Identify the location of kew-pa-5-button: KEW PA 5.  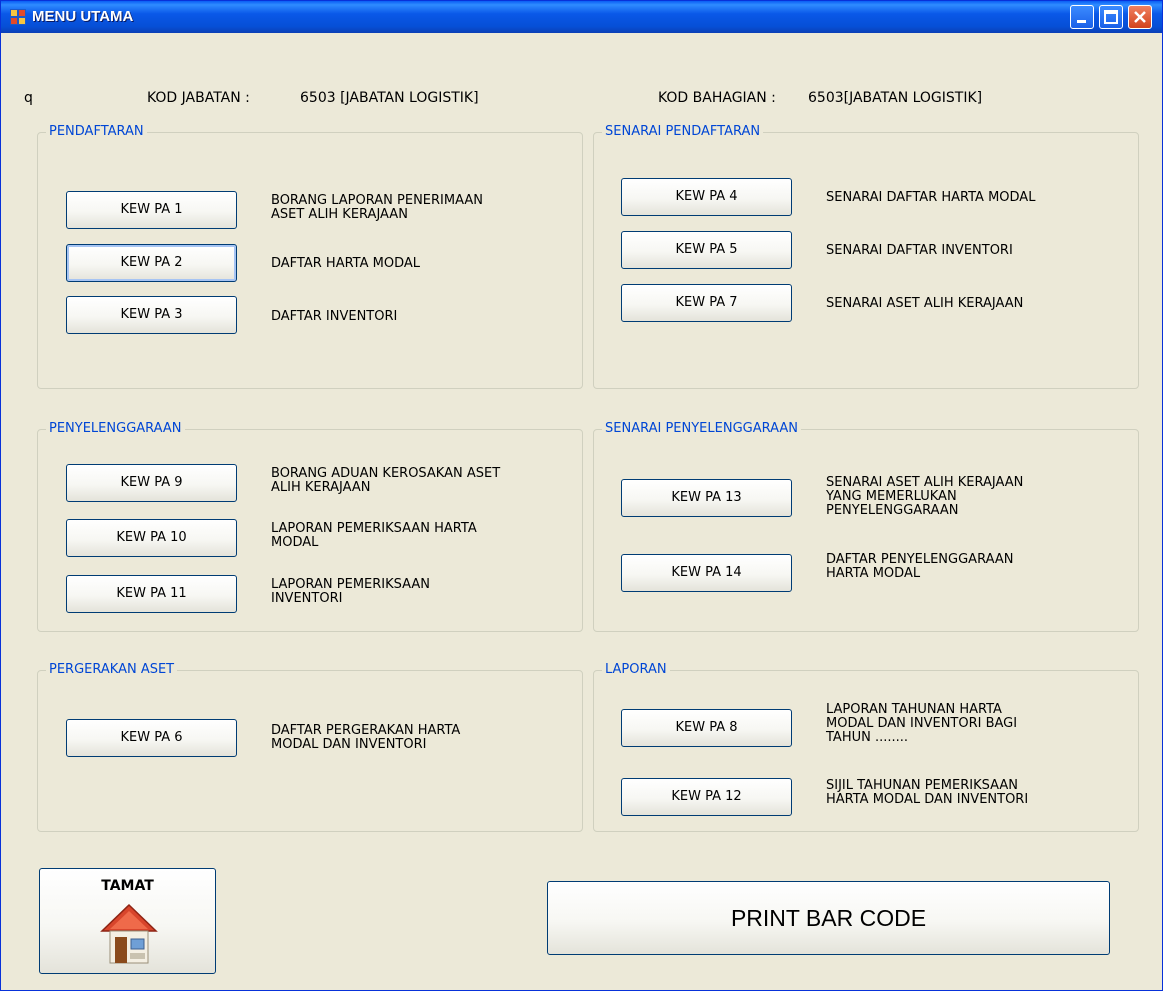
(706, 250).